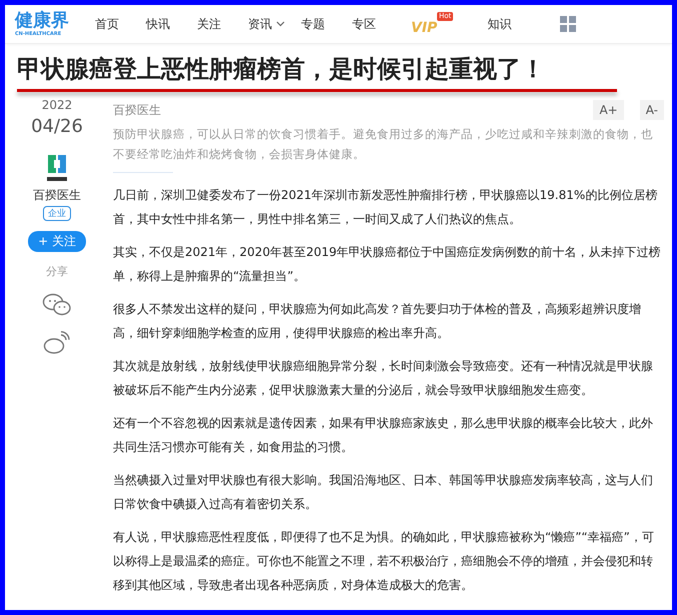 The height and width of the screenshot is (615, 677). Describe the element at coordinates (57, 105) in the screenshot. I see `date-year: 2022` at that location.